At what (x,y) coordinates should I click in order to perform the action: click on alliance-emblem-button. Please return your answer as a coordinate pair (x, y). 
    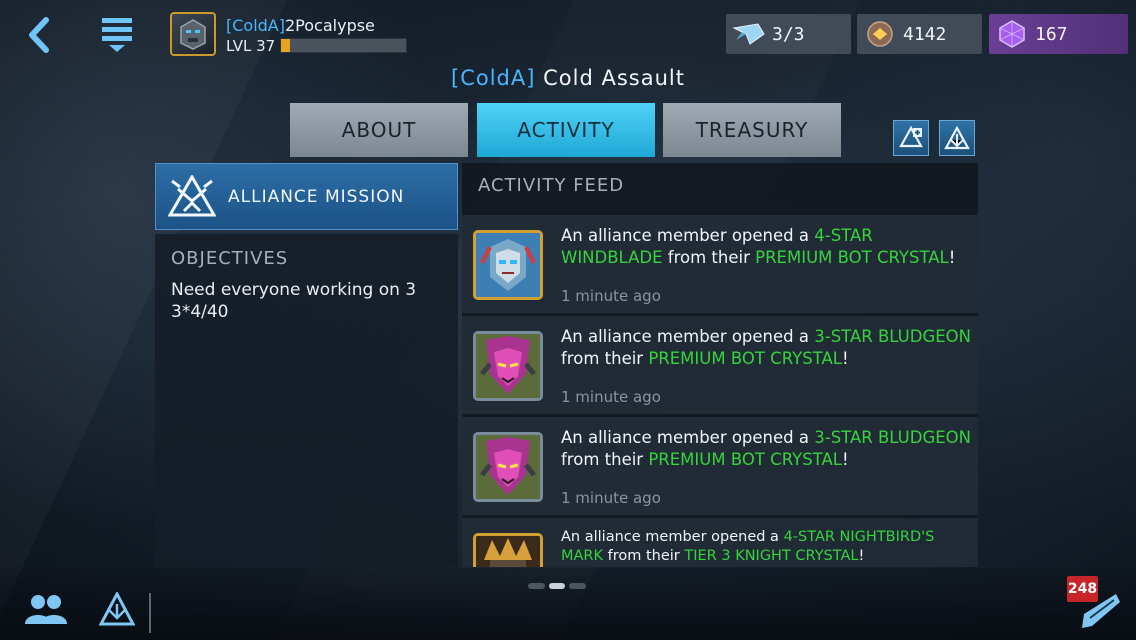
    Looking at the image, I should click on (957, 138).